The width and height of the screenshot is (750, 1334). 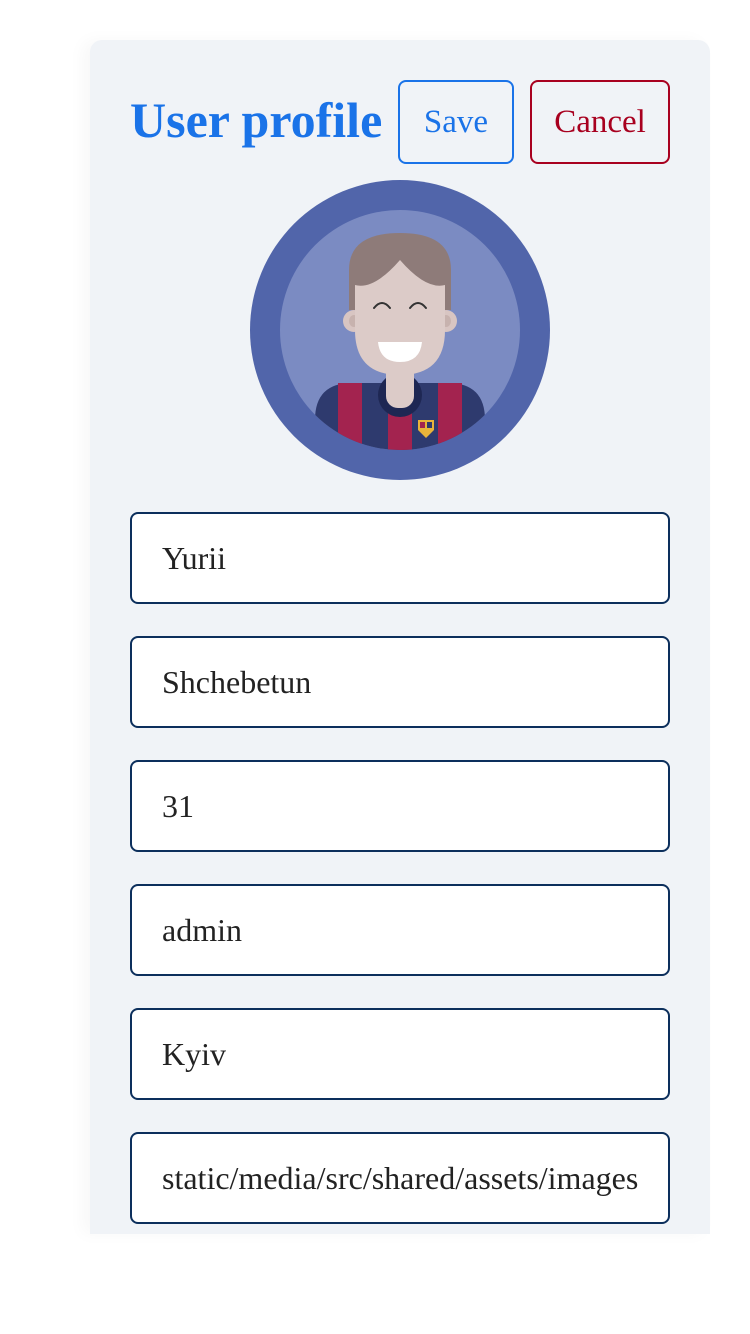 I want to click on role-field, so click(x=400, y=930).